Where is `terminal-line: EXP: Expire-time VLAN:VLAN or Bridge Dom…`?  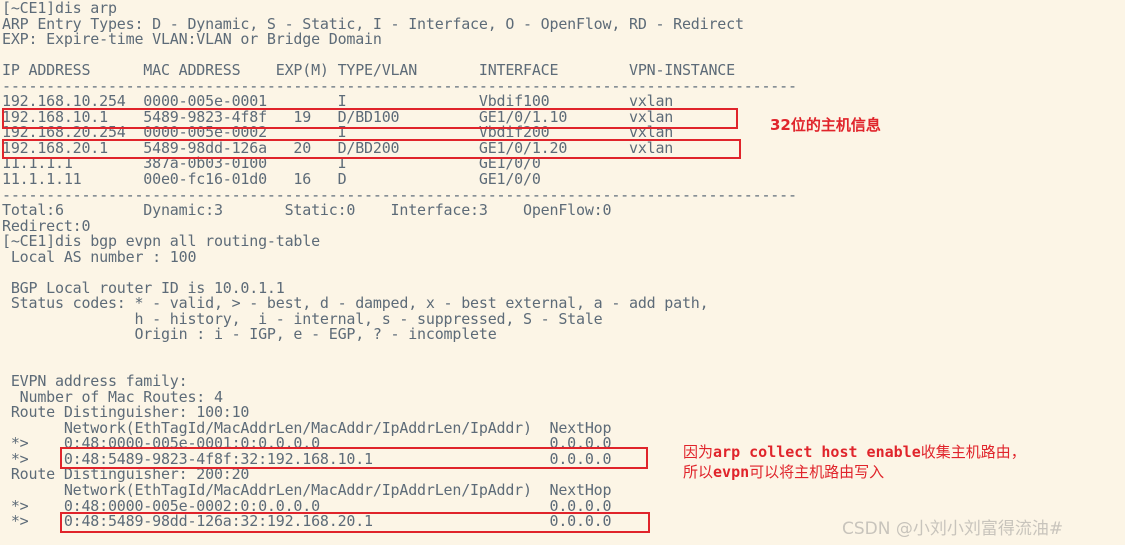
terminal-line: EXP: Expire-time VLAN:VLAN or Bridge Dom… is located at coordinates (192, 39).